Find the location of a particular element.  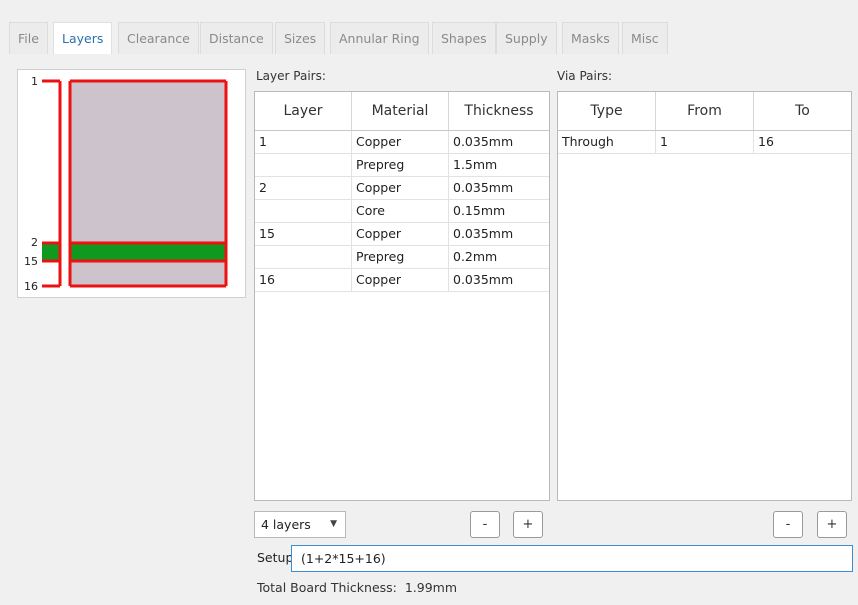

layer-label-15: 15 is located at coordinates (31, 261).